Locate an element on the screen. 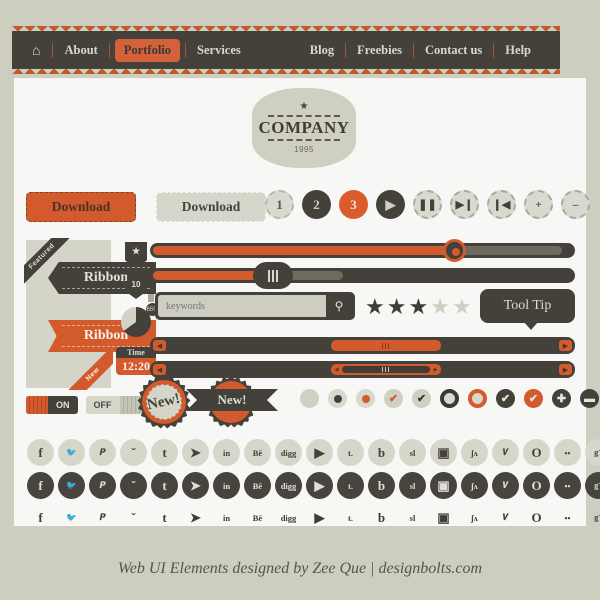 Image resolution: width=600 pixels, height=600 pixels. scroll-thumb-right-arrow-icon: ▶ is located at coordinates (436, 369).